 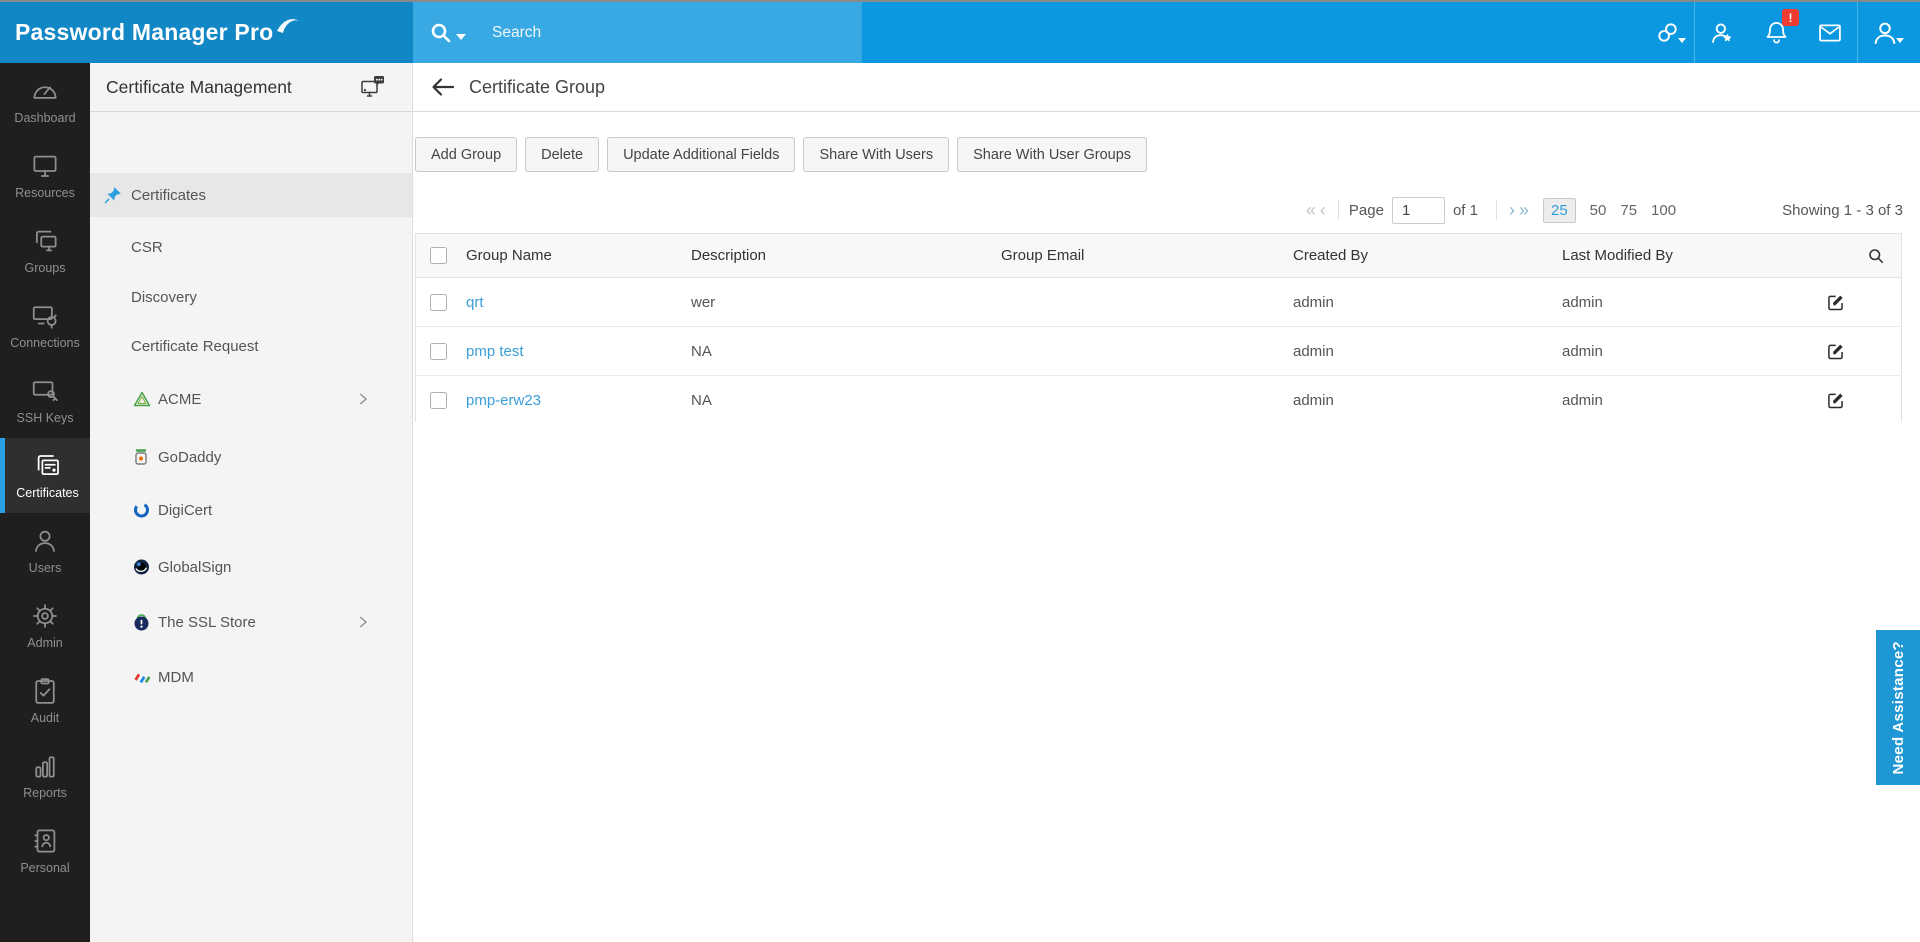 I want to click on sidebar-item-admin: Admin, so click(x=45, y=625).